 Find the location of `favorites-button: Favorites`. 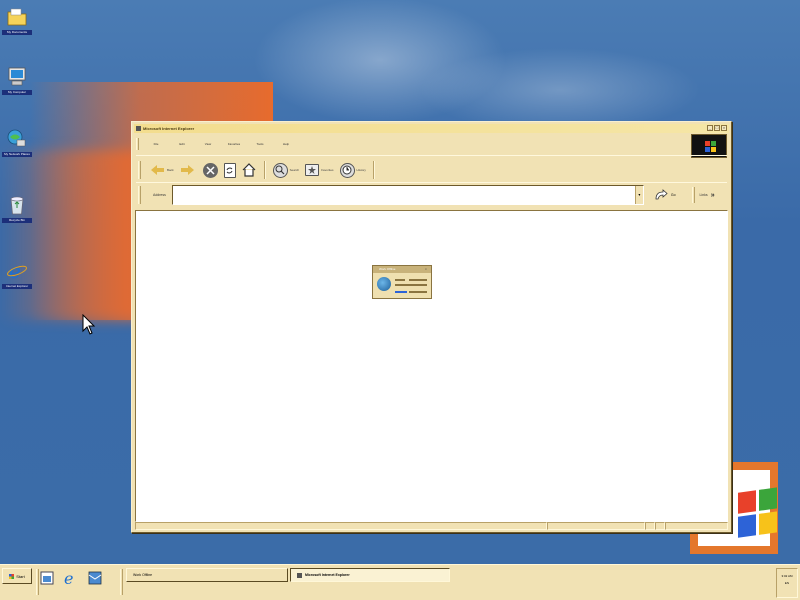

favorites-button: Favorites is located at coordinates (319, 170).